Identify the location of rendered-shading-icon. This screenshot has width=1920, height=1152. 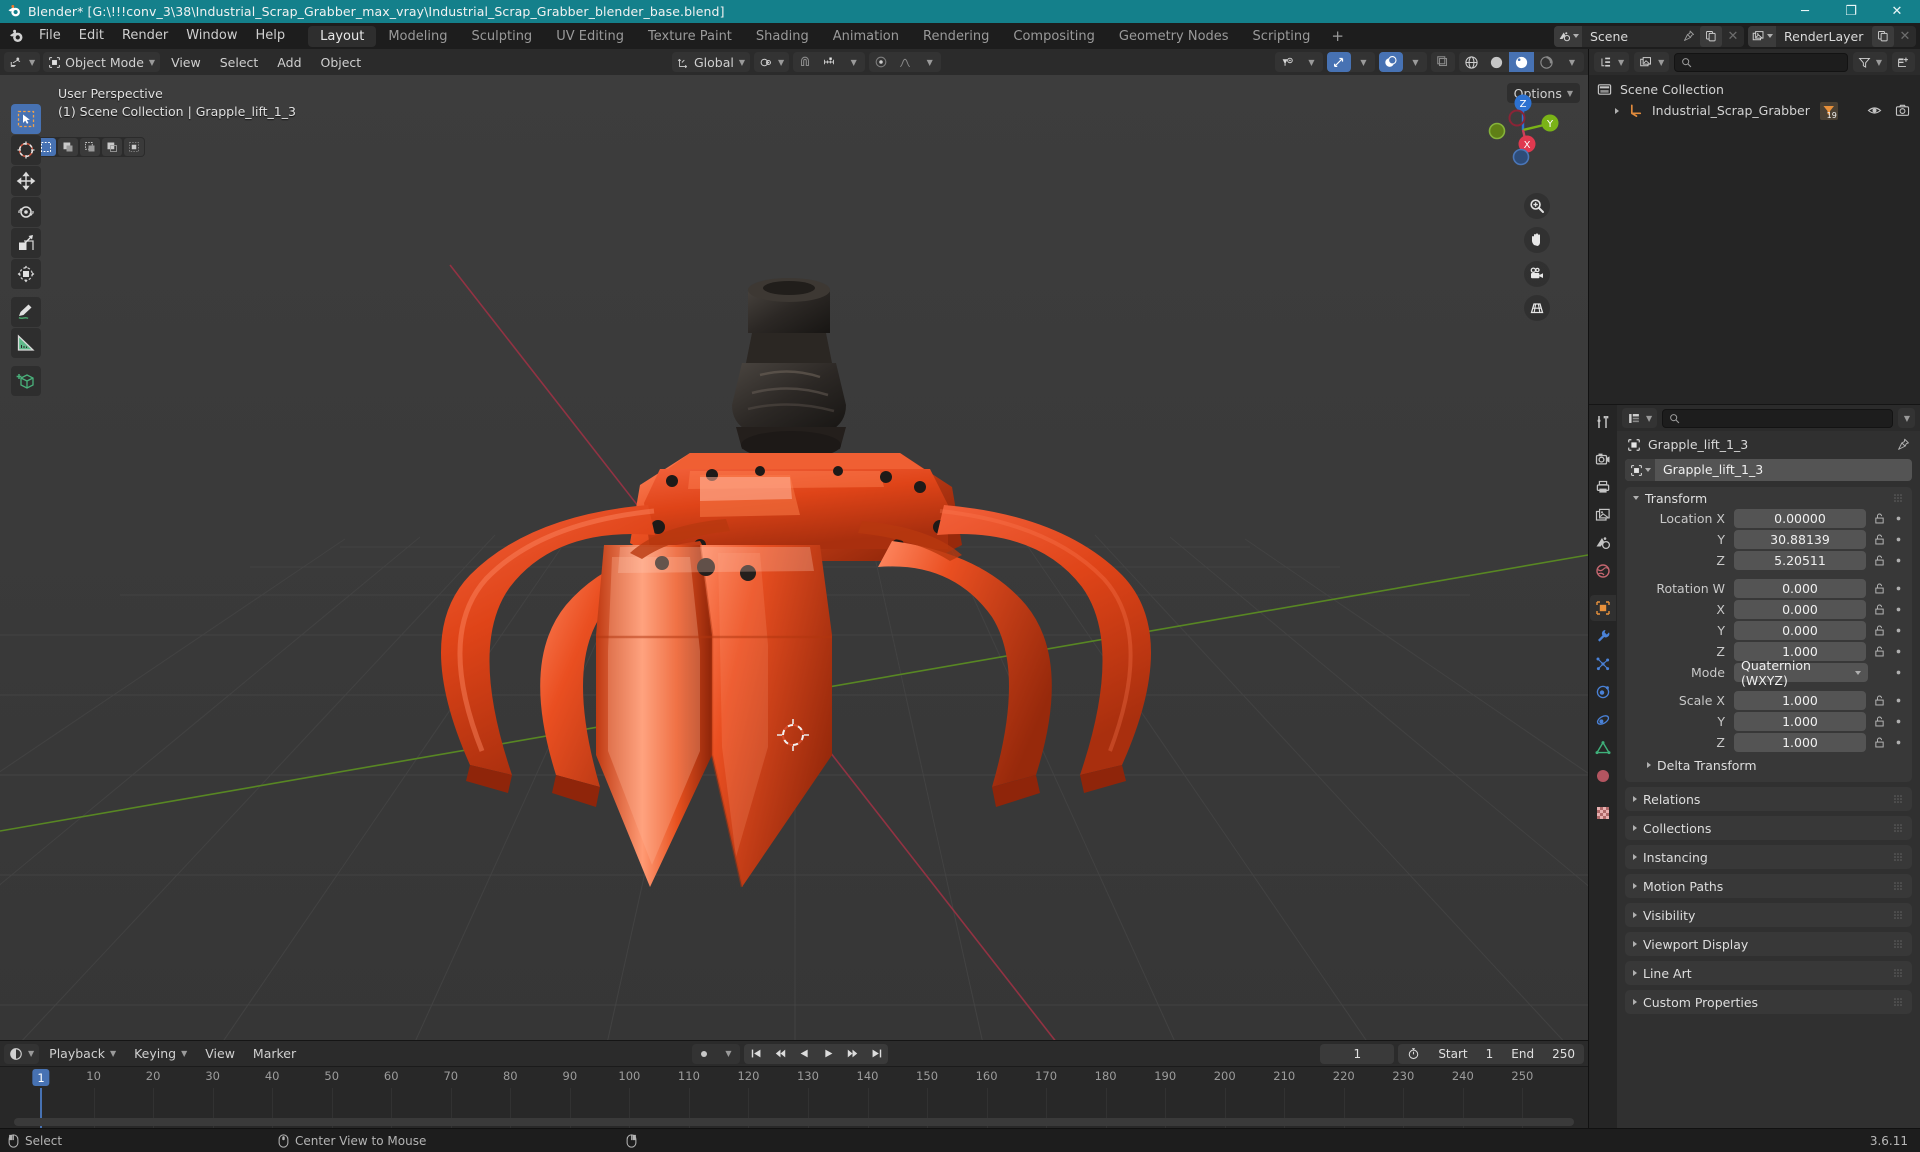
(1546, 62).